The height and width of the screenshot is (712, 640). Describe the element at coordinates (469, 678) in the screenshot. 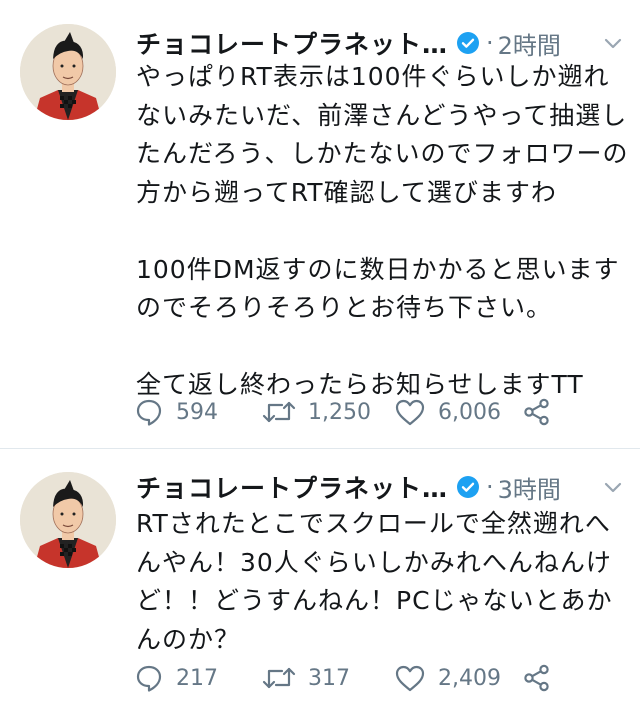

I see `like-count: 2,409` at that location.